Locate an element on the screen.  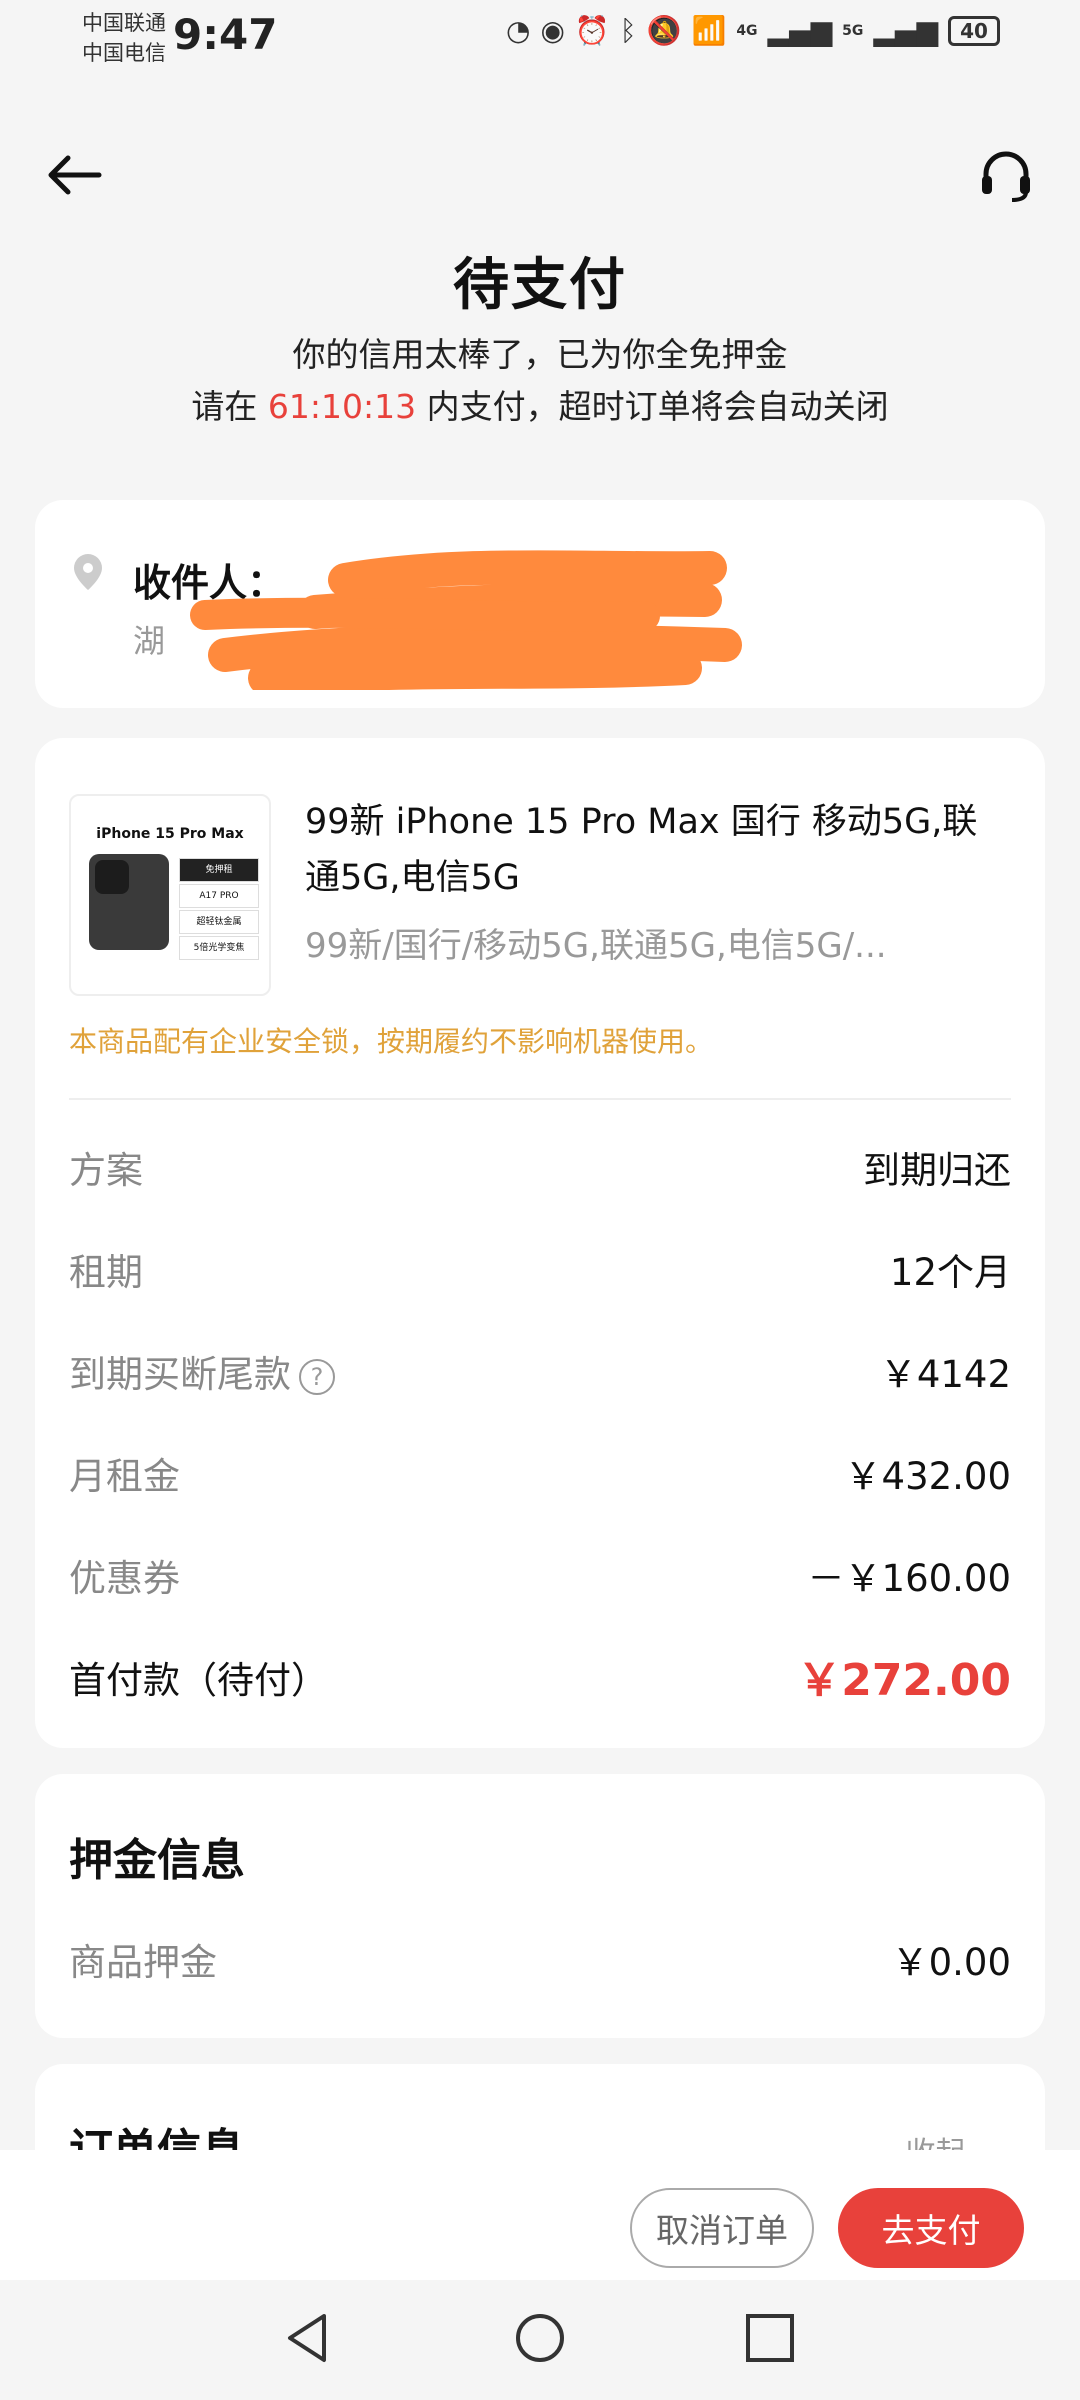
nav-home-icon is located at coordinates (540, 2338).